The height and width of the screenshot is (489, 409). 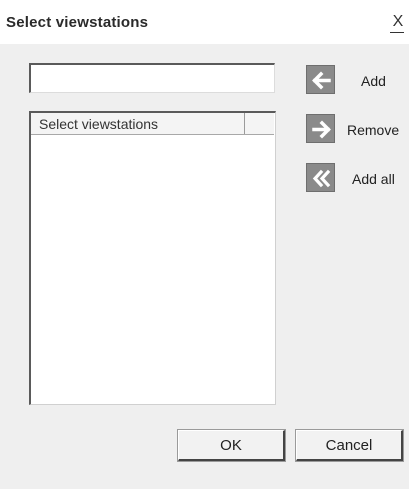 What do you see at coordinates (204, 22) in the screenshot?
I see `title-bar: Select viewstations X` at bounding box center [204, 22].